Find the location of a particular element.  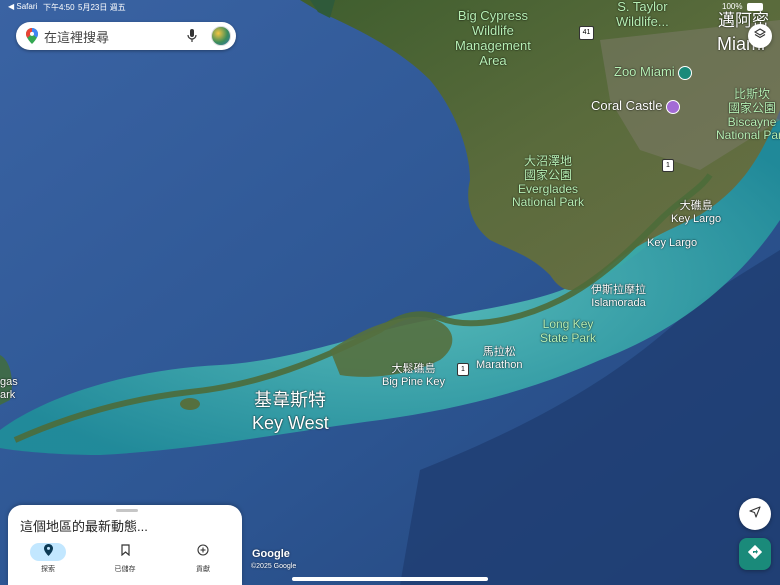

sheet-drag-handle is located at coordinates (127, 510).